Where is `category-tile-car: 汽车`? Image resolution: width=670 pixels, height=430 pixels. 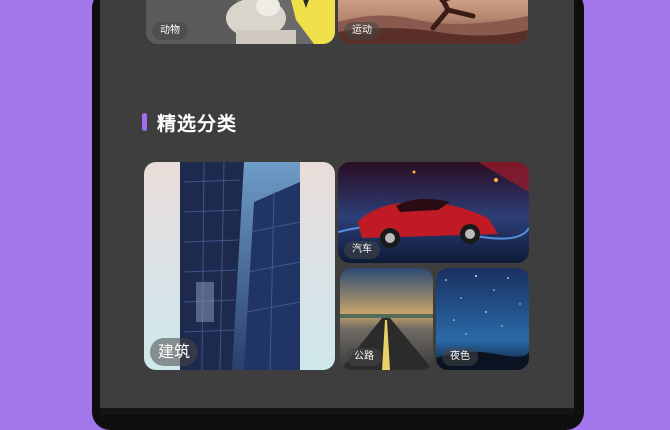
category-tile-car: 汽车 is located at coordinates (433, 212).